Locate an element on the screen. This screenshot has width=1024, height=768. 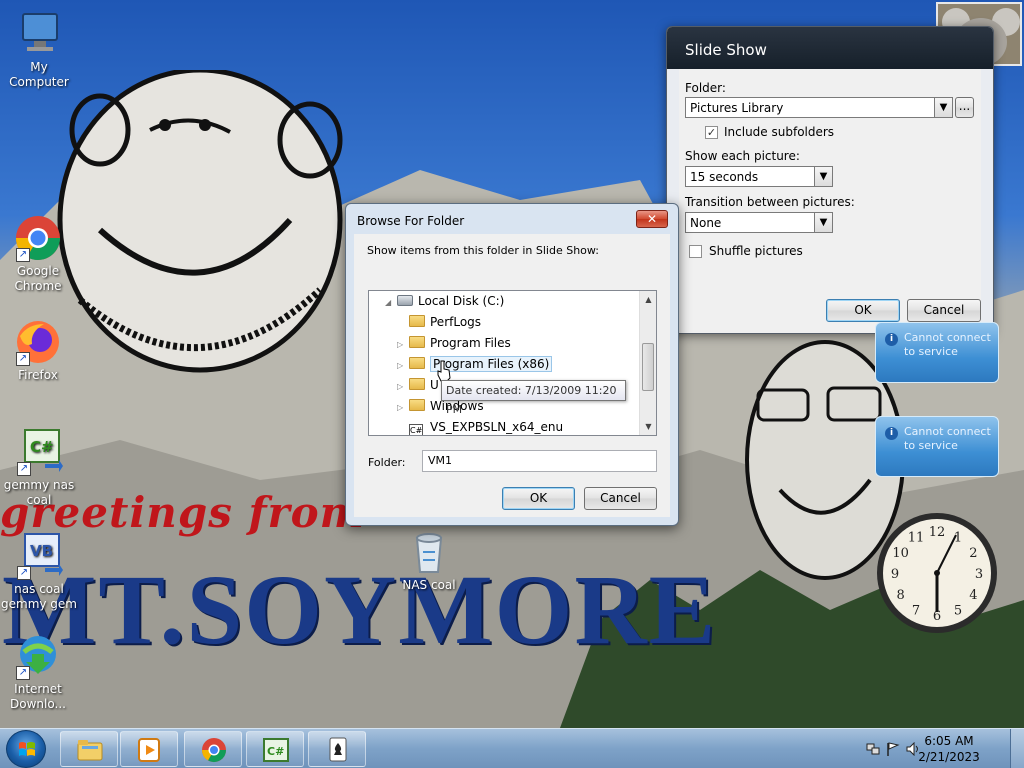
clock-gadget: 12 1 2 3 4 5 6 7 8 9 10 11 is located at coordinates (937, 573).